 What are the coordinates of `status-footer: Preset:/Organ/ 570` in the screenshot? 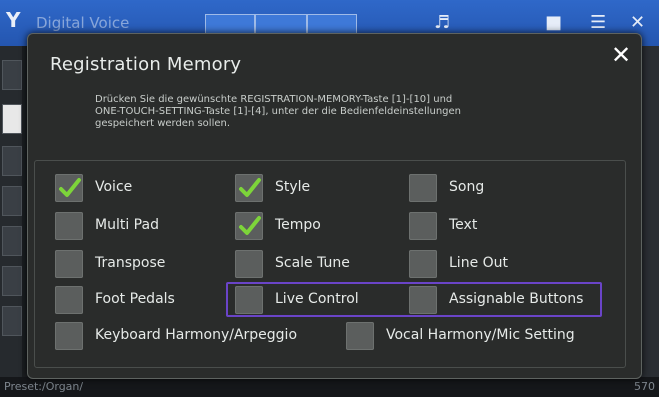 It's located at (329, 387).